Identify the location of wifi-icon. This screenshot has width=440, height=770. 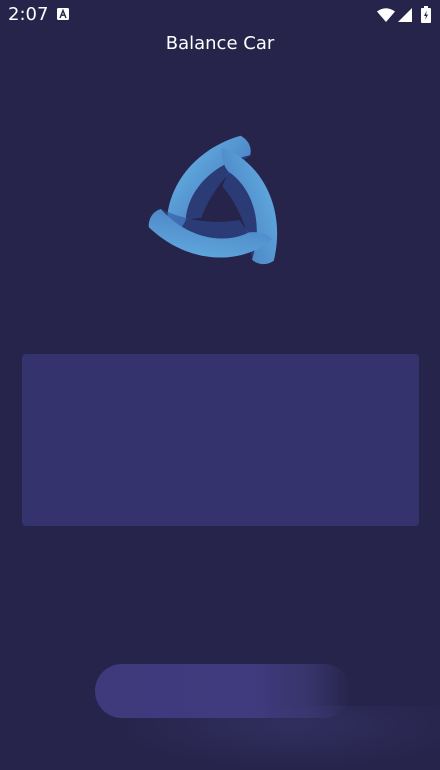
(386, 15).